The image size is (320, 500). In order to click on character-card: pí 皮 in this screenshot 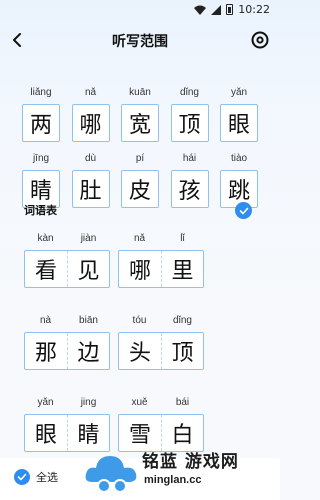, I will do `click(140, 180)`.